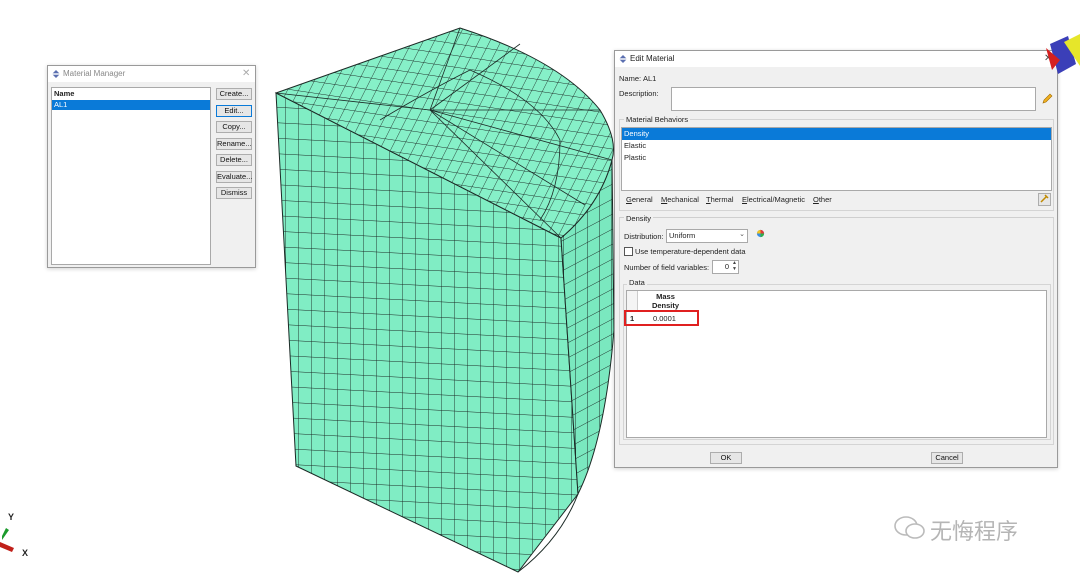 The width and height of the screenshot is (1080, 578). What do you see at coordinates (836, 59) in the screenshot?
I see `edit-material-titlebar: Edit Material ✕` at bounding box center [836, 59].